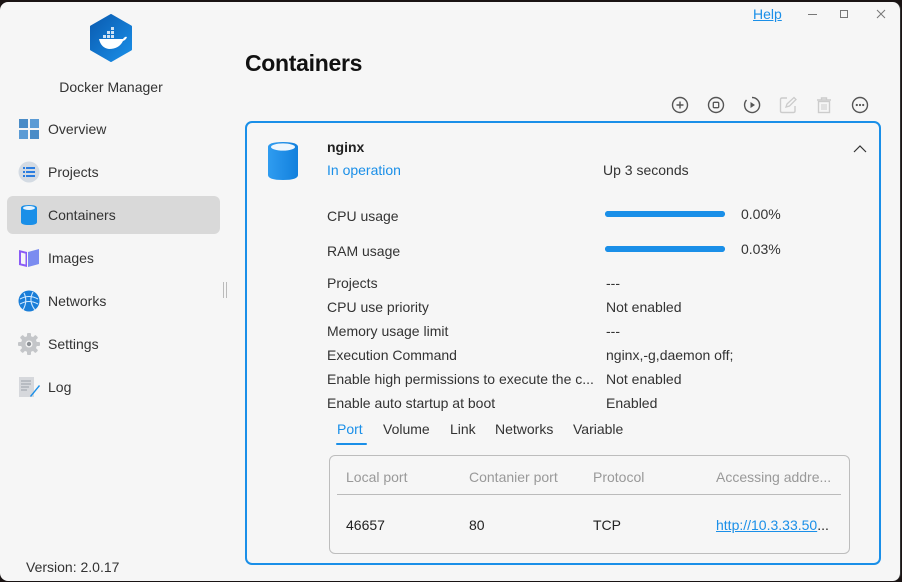 The height and width of the screenshot is (582, 902). What do you see at coordinates (29, 258) in the screenshot?
I see `images-book-icon` at bounding box center [29, 258].